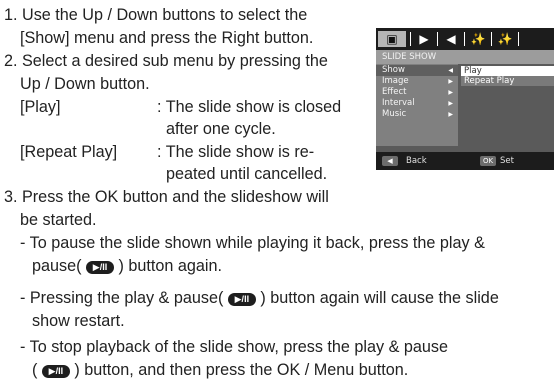  What do you see at coordinates (392, 39) in the screenshot?
I see `camera-settings-icon: ▣` at bounding box center [392, 39].